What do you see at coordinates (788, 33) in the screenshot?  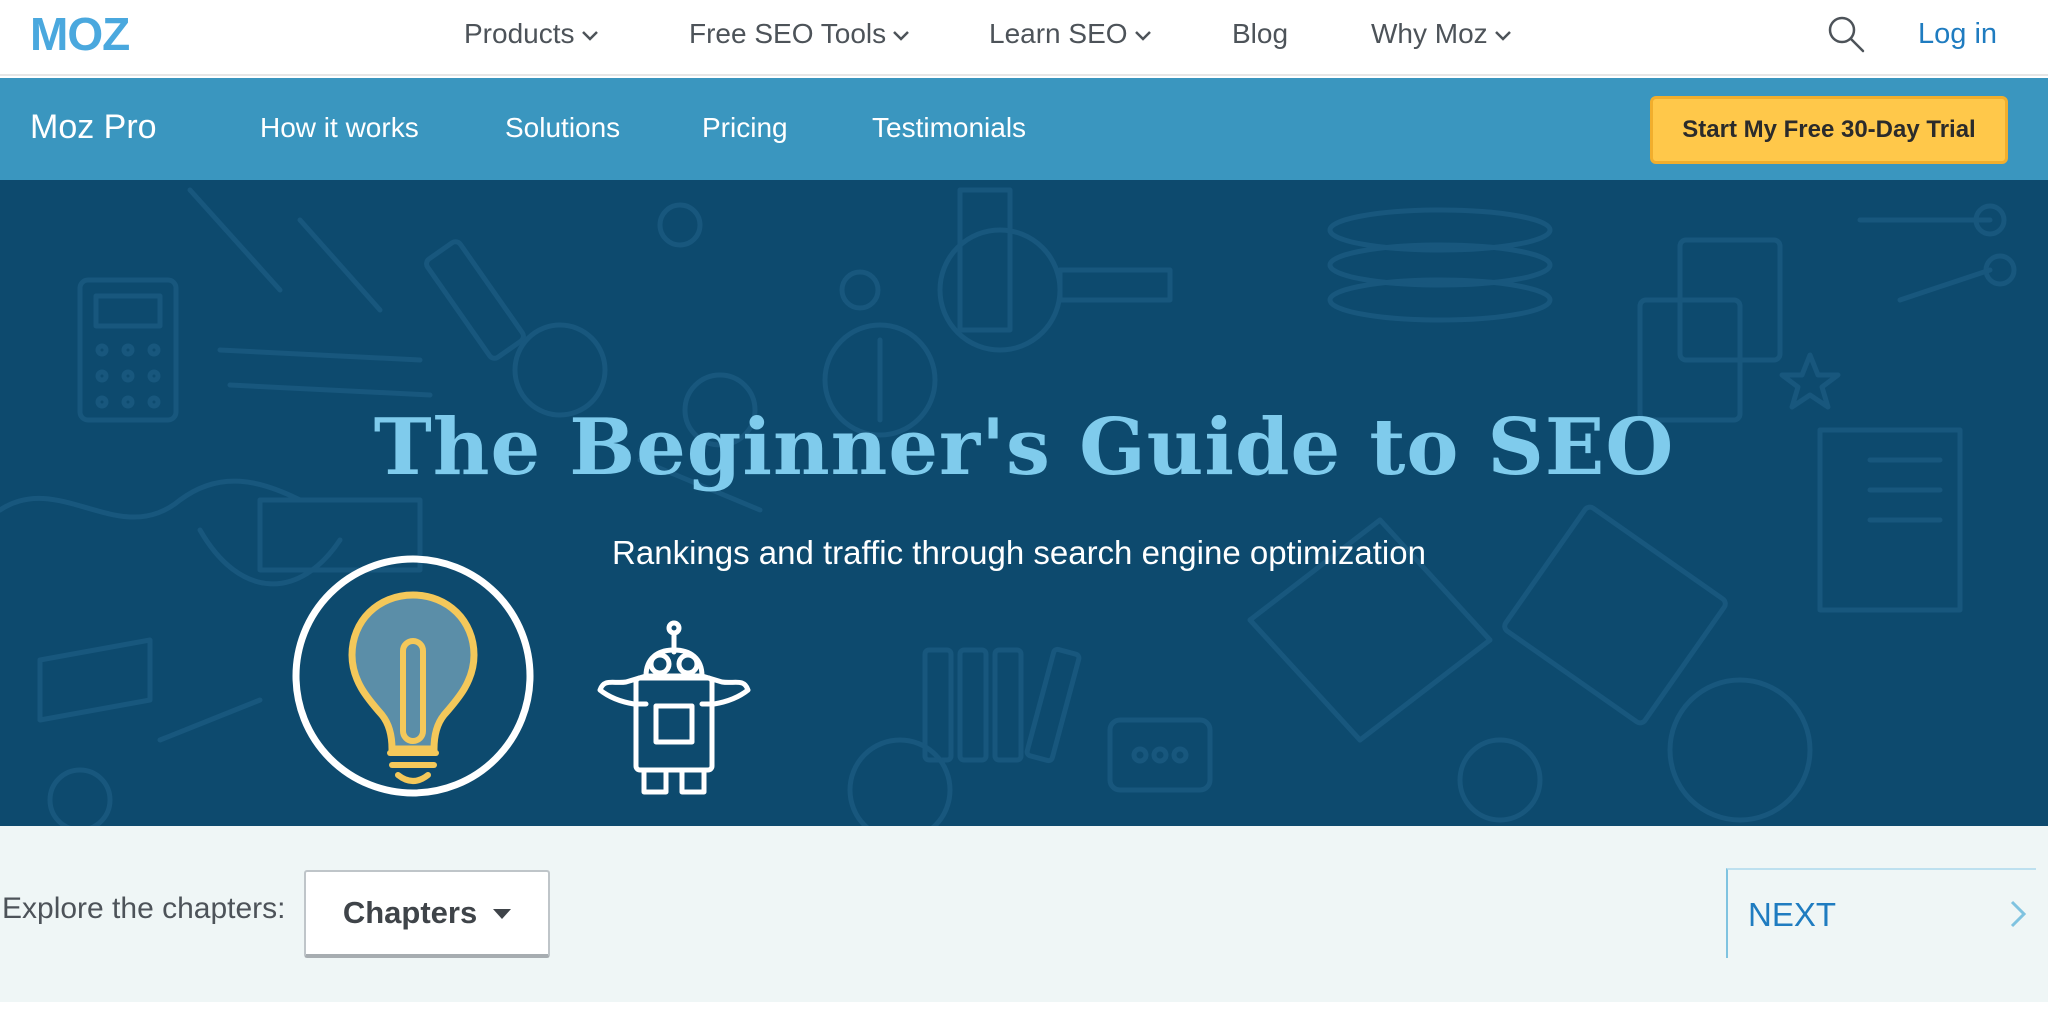 I see `nav-free-seo-tools-label: Free SEO Tools` at bounding box center [788, 33].